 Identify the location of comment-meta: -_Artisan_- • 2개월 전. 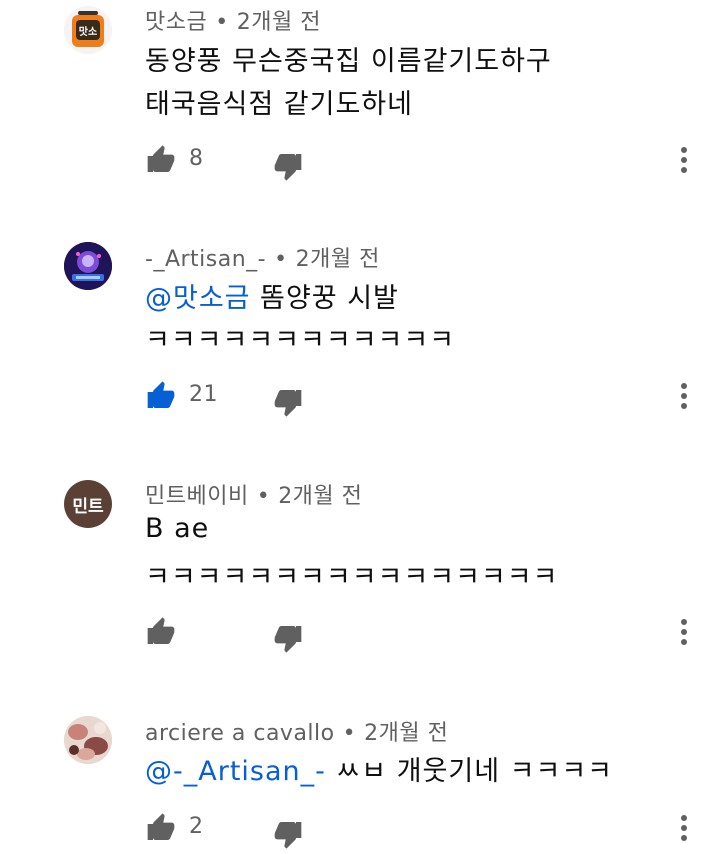
(262, 257).